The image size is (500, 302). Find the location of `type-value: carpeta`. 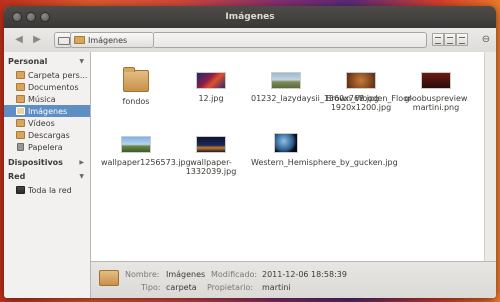

type-value: carpeta is located at coordinates (181, 287).